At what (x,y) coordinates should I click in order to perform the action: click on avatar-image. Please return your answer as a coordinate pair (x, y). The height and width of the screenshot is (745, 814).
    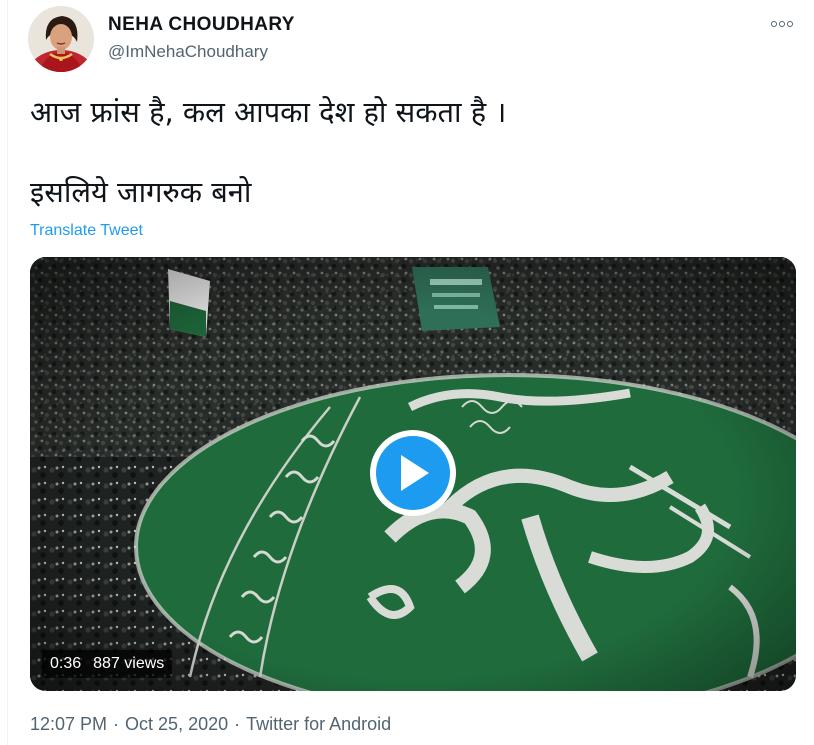
    Looking at the image, I should click on (61, 39).